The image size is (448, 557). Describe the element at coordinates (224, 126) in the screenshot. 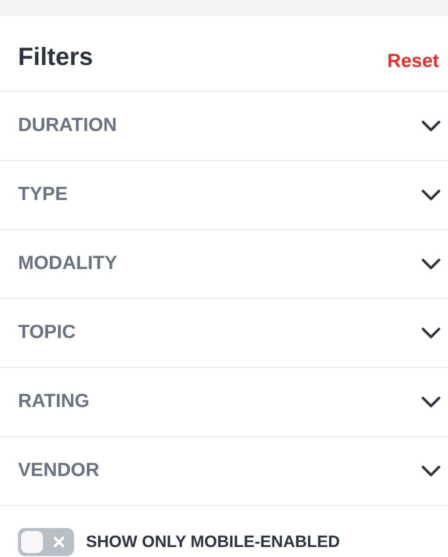

I see `filter-section-header: DURATION` at that location.